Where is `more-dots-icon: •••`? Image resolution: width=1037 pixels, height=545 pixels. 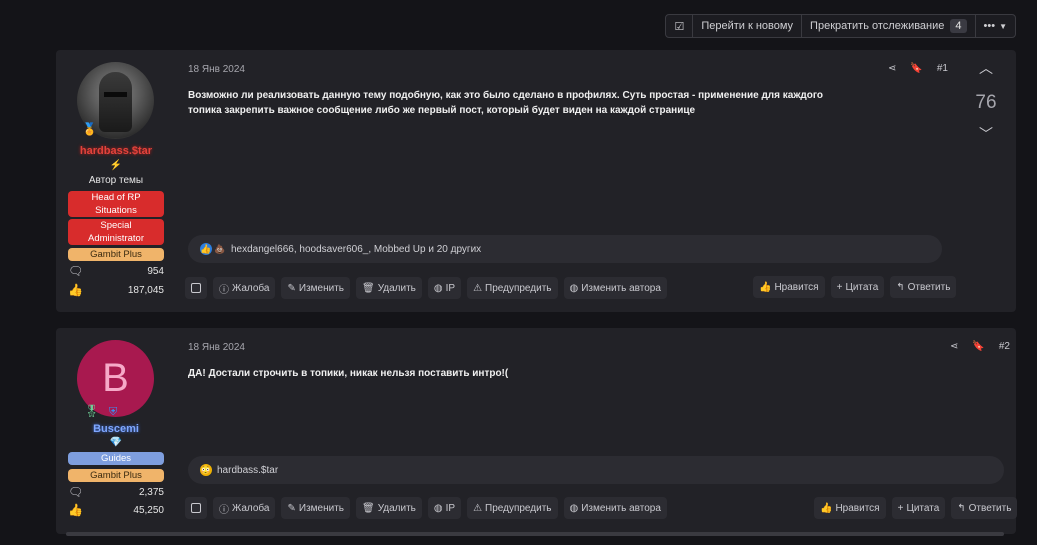
more-dots-icon: ••• is located at coordinates (989, 26).